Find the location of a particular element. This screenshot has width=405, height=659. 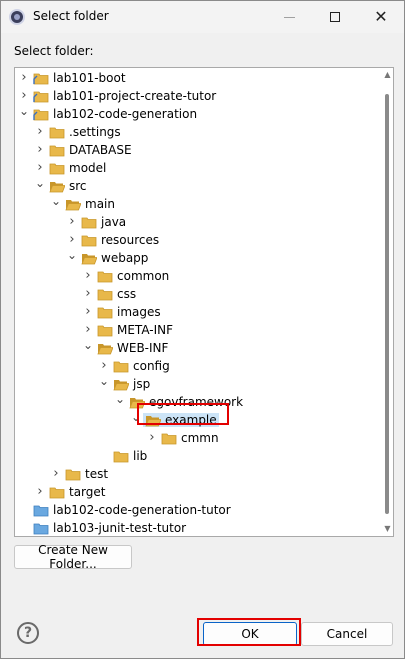

tree-item-label: lab103-junit-test-tutor is located at coordinates (120, 528).